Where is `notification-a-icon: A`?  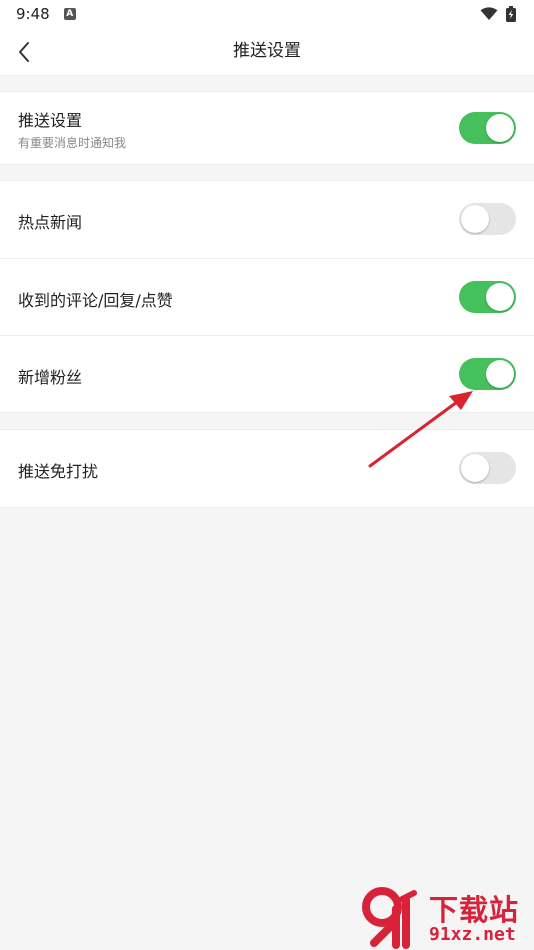
notification-a-icon: A is located at coordinates (69, 14).